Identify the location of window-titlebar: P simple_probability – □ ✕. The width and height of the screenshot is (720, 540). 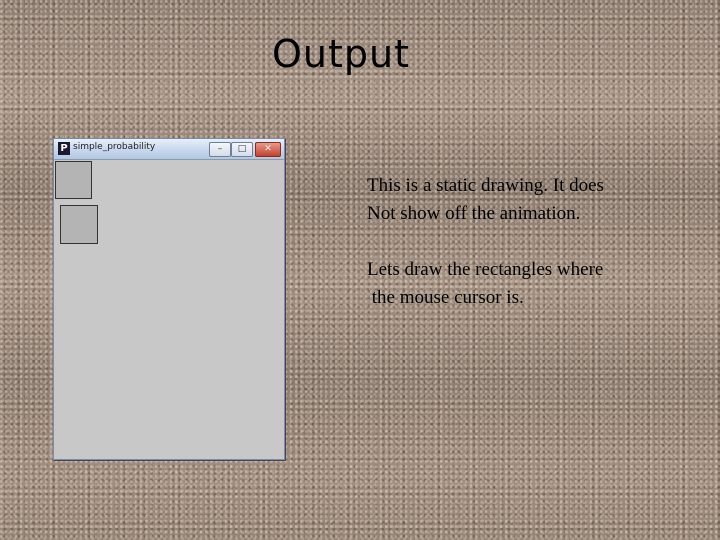
(169, 149).